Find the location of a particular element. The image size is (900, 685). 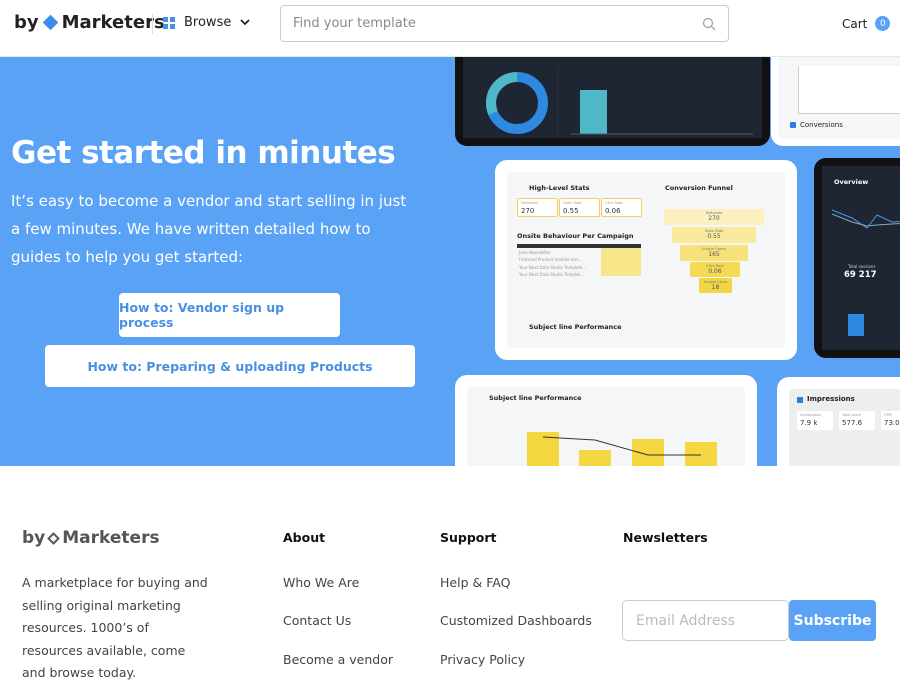

browse-menu: Browse is located at coordinates (206, 22).